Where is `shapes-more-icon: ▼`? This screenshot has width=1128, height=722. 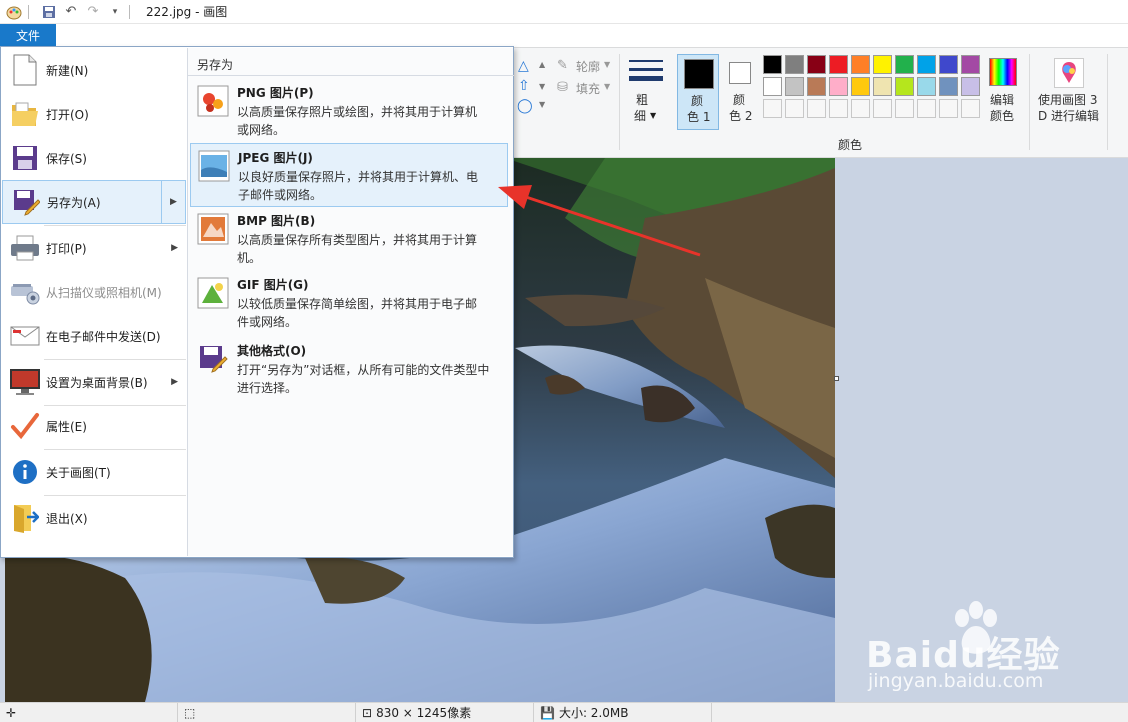 shapes-more-icon: ▼ is located at coordinates (542, 104).